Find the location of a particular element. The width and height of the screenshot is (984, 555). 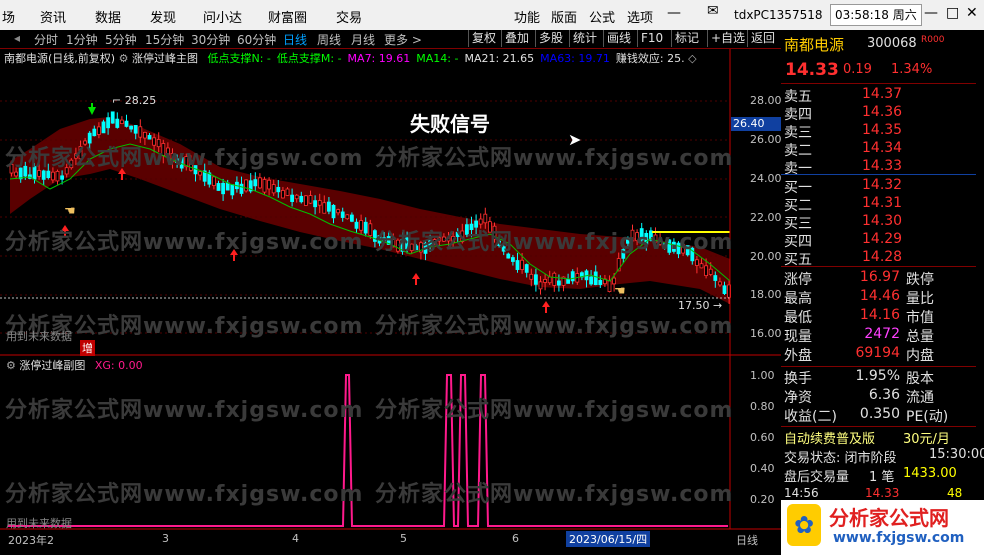

stat-row: 涨停 16.97 跌停 is located at coordinates (859, 279).